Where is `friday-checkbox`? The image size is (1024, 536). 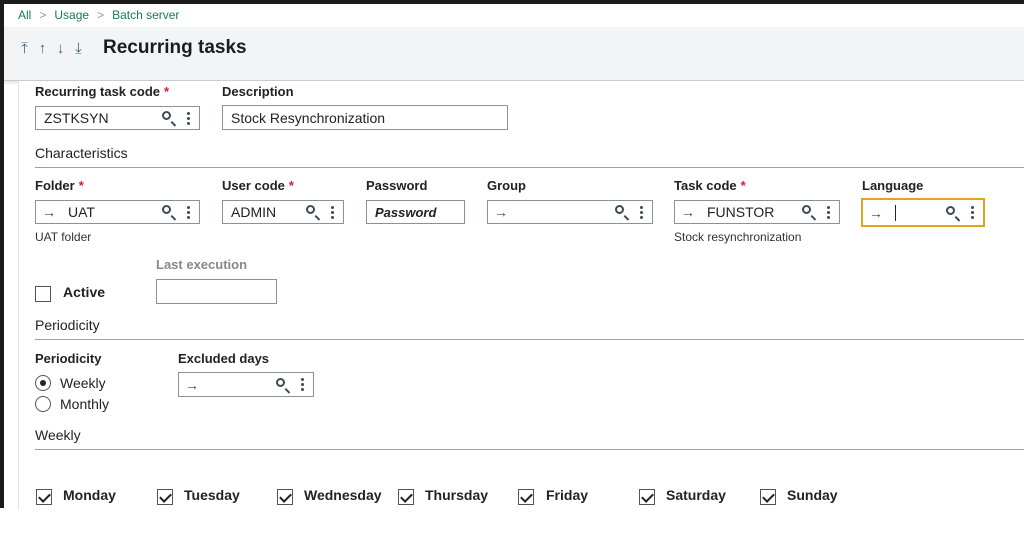
friday-checkbox is located at coordinates (526, 497).